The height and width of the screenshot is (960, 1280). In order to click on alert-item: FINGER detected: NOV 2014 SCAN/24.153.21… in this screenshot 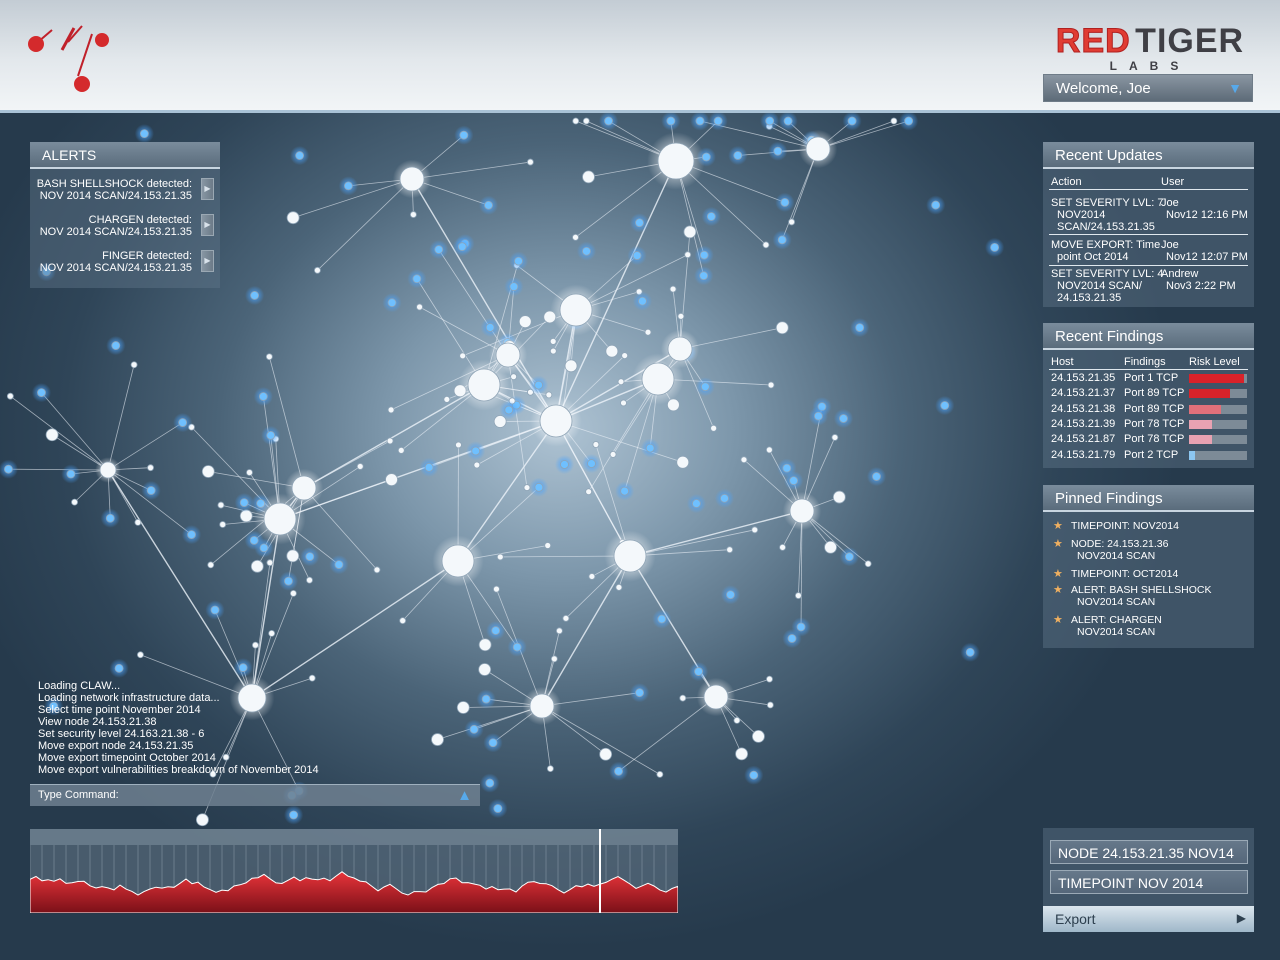, I will do `click(125, 265)`.